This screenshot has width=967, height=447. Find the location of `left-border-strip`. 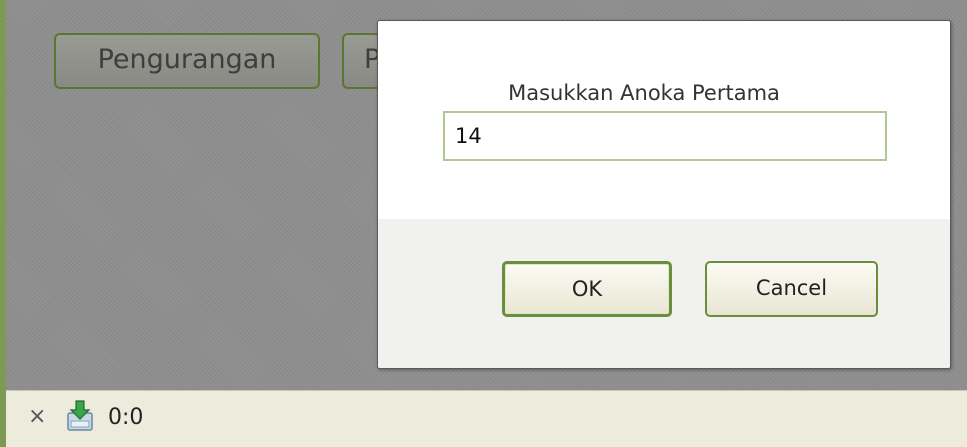

left-border-strip is located at coordinates (3, 223).